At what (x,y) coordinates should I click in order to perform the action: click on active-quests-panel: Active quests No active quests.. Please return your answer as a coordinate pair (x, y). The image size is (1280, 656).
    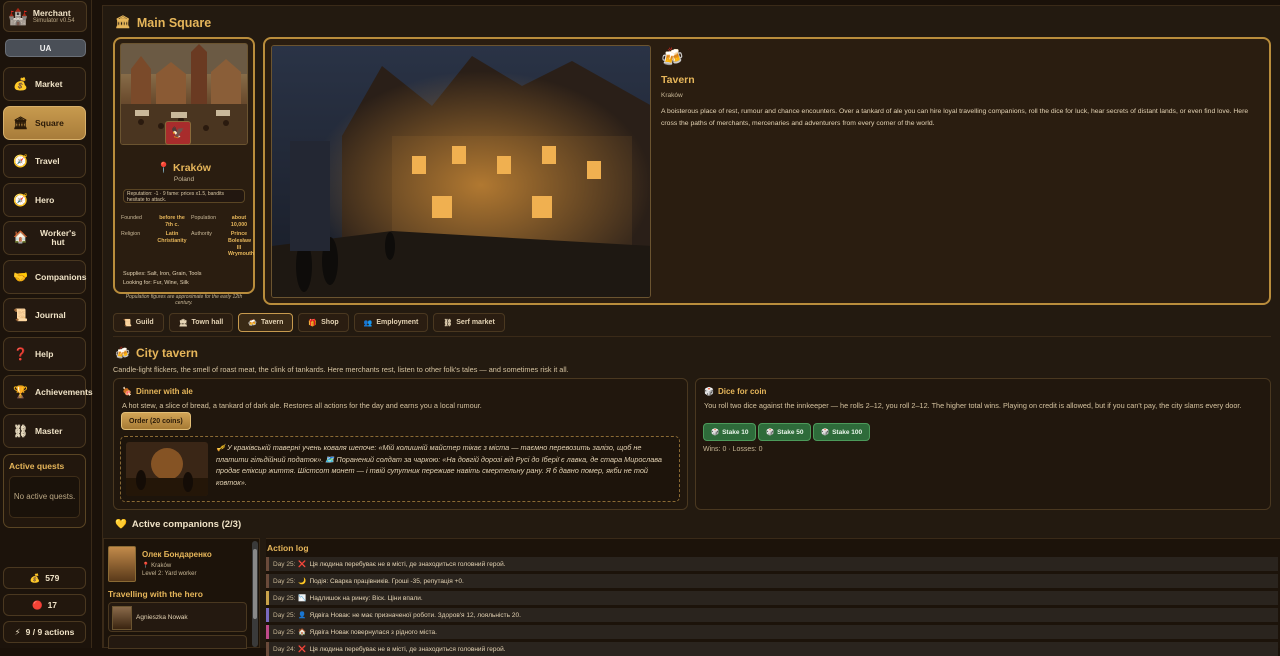
    Looking at the image, I should click on (44, 491).